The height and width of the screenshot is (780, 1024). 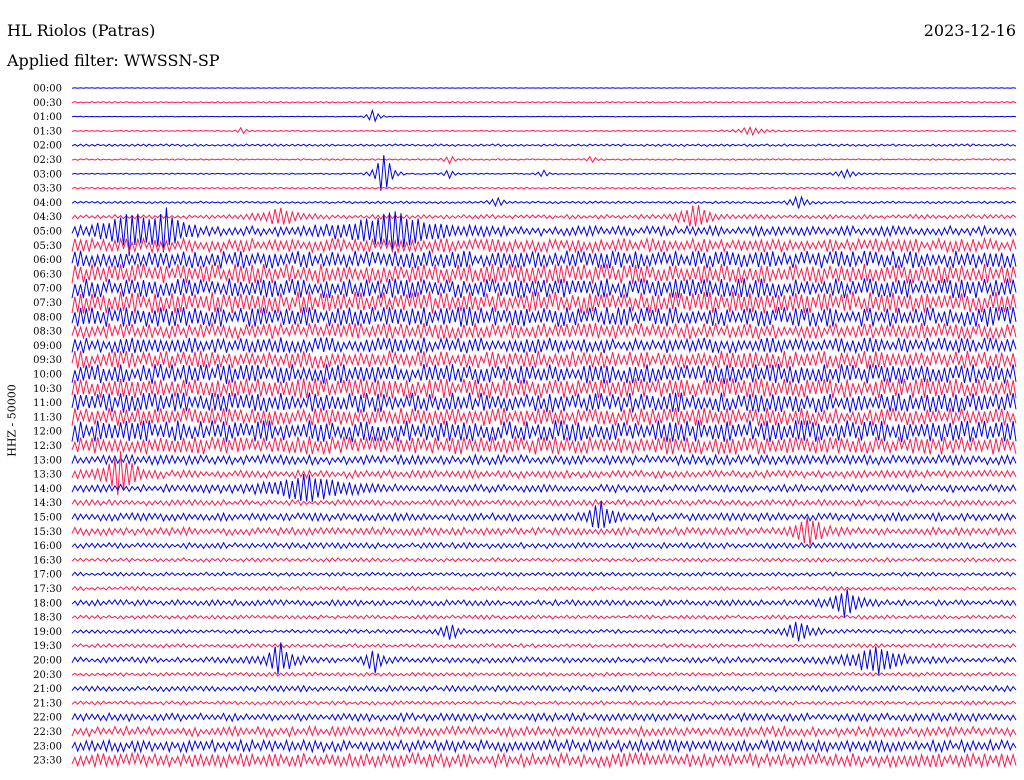 I want to click on trace-2000, so click(x=544, y=658).